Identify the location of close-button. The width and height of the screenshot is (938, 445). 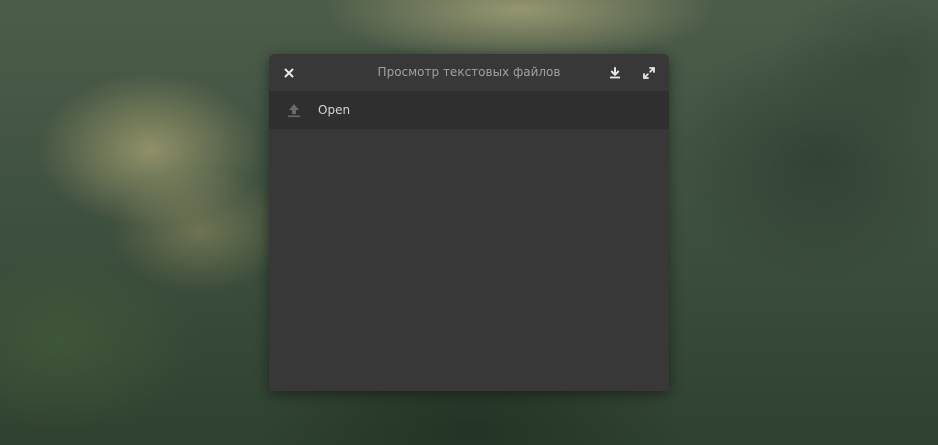
(289, 73).